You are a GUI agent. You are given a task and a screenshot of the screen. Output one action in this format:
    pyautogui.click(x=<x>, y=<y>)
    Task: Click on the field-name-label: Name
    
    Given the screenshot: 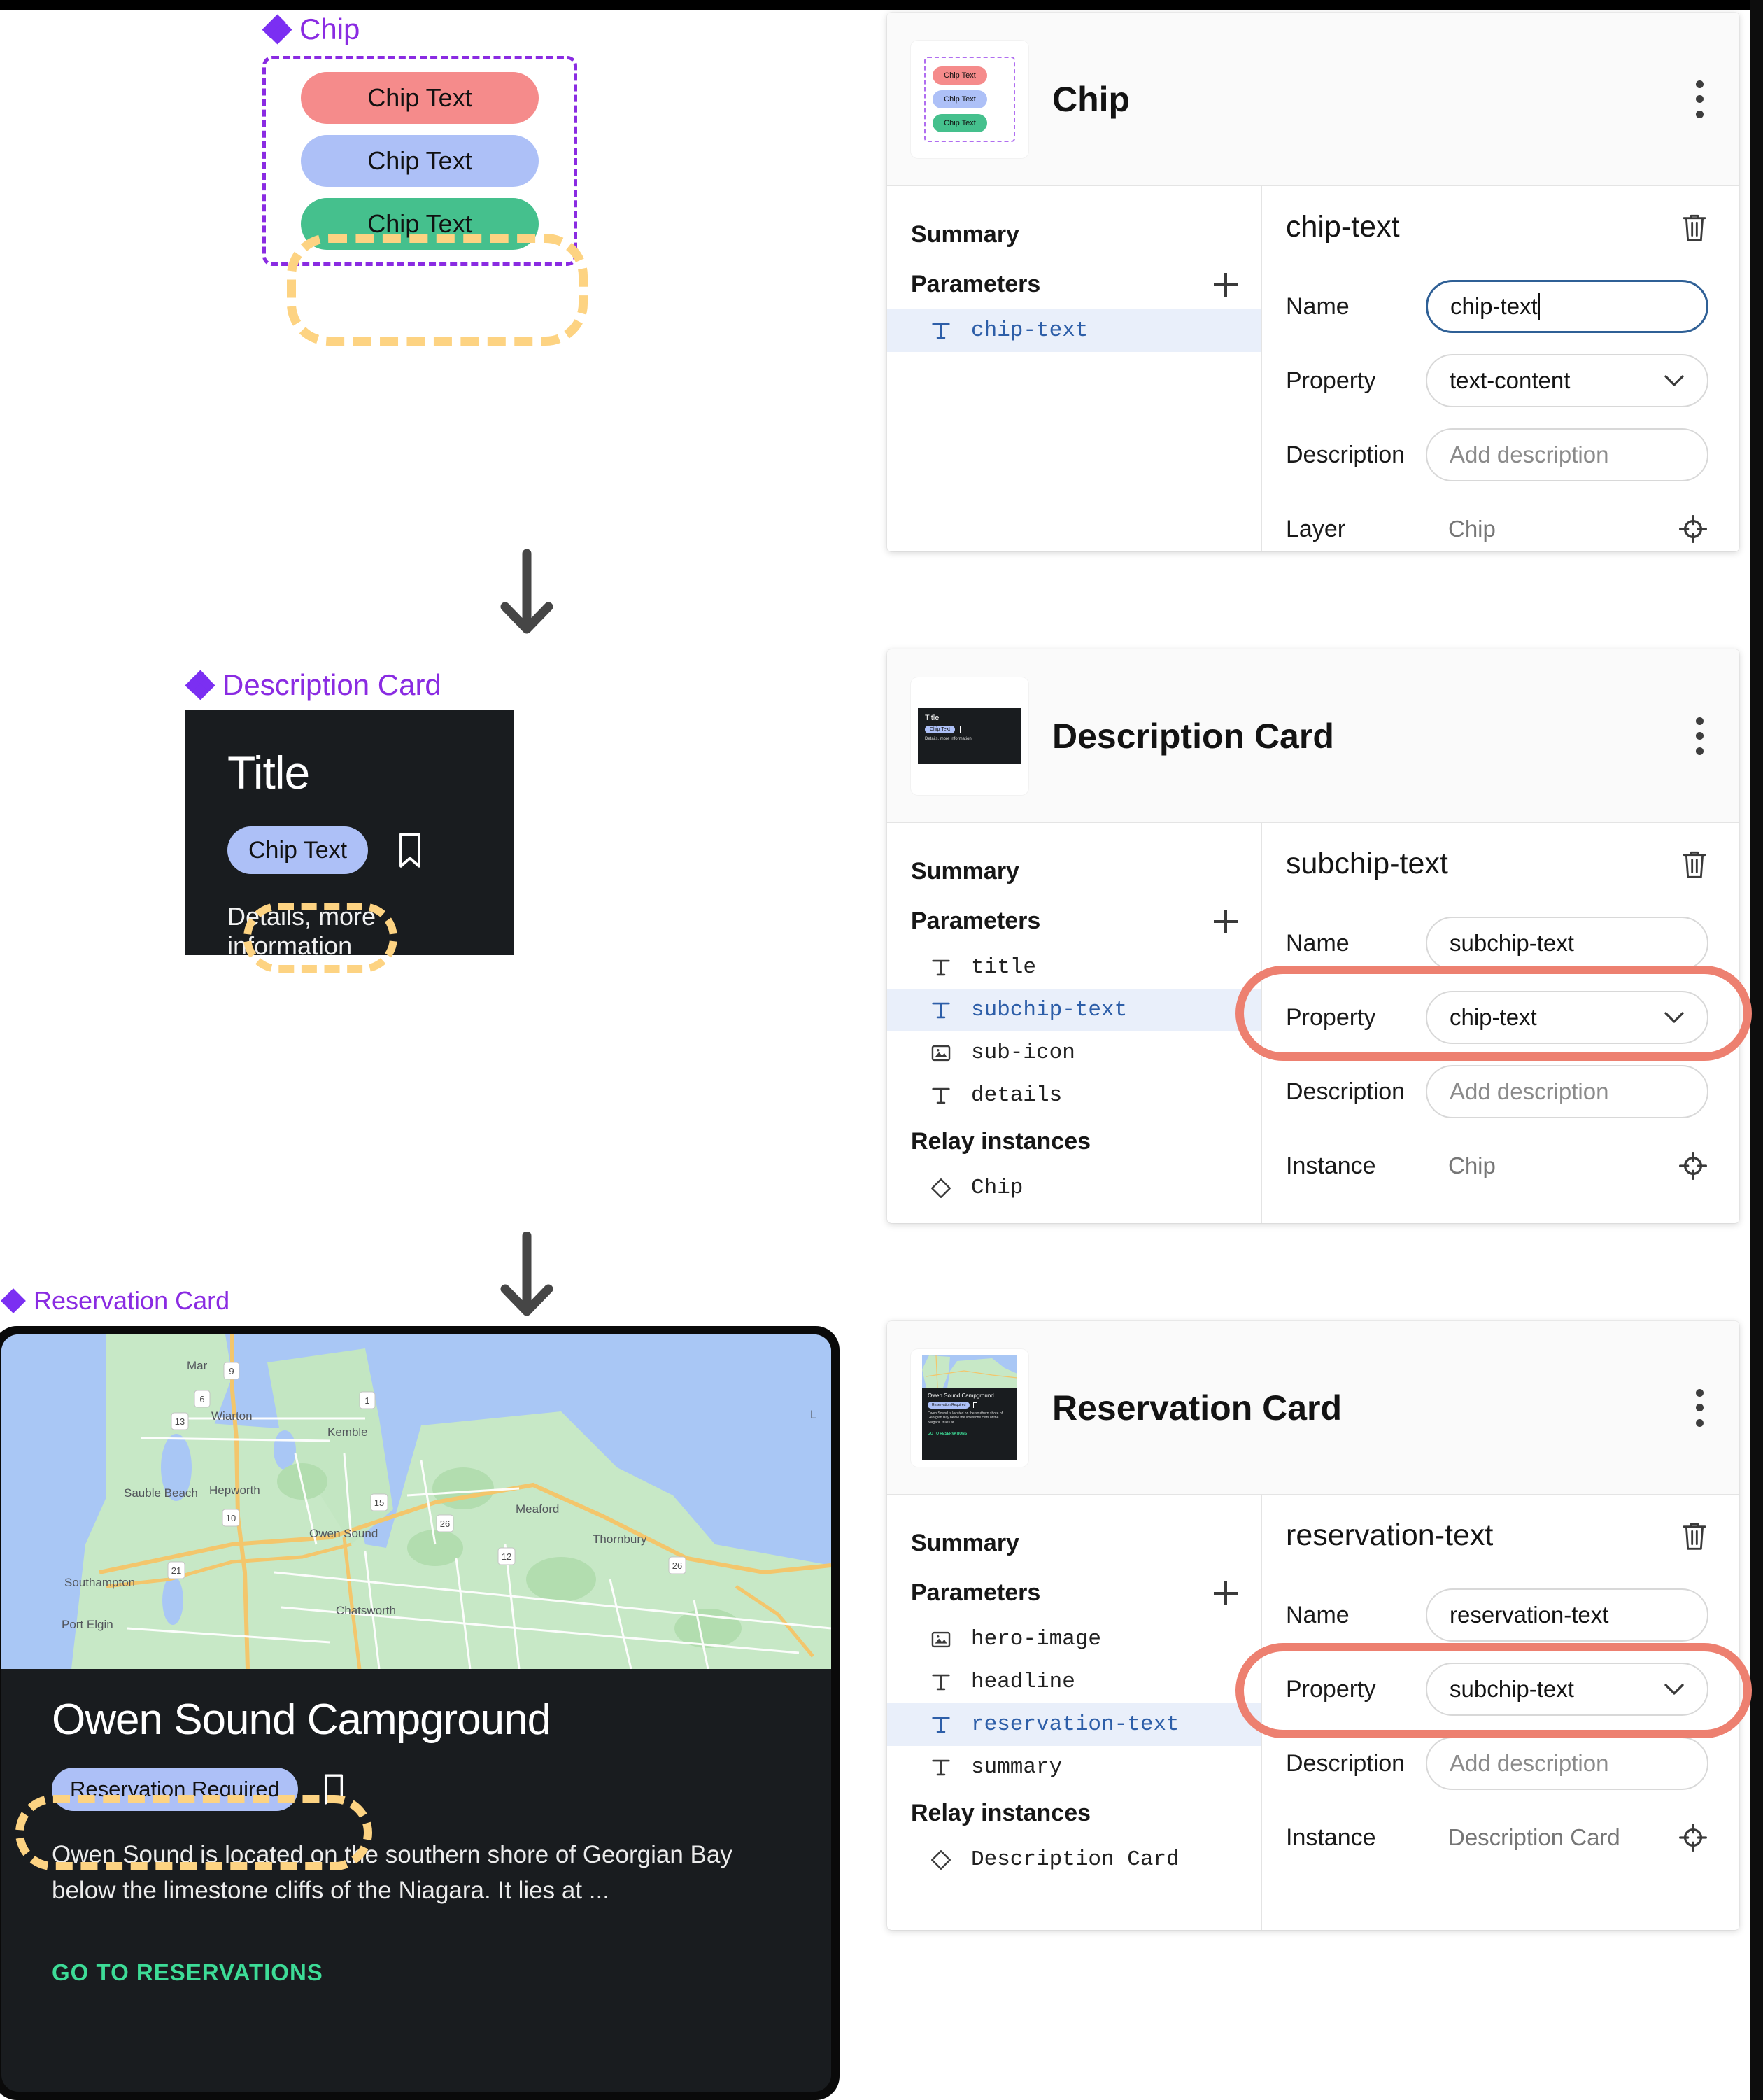 What is the action you would take?
    pyautogui.click(x=1318, y=307)
    